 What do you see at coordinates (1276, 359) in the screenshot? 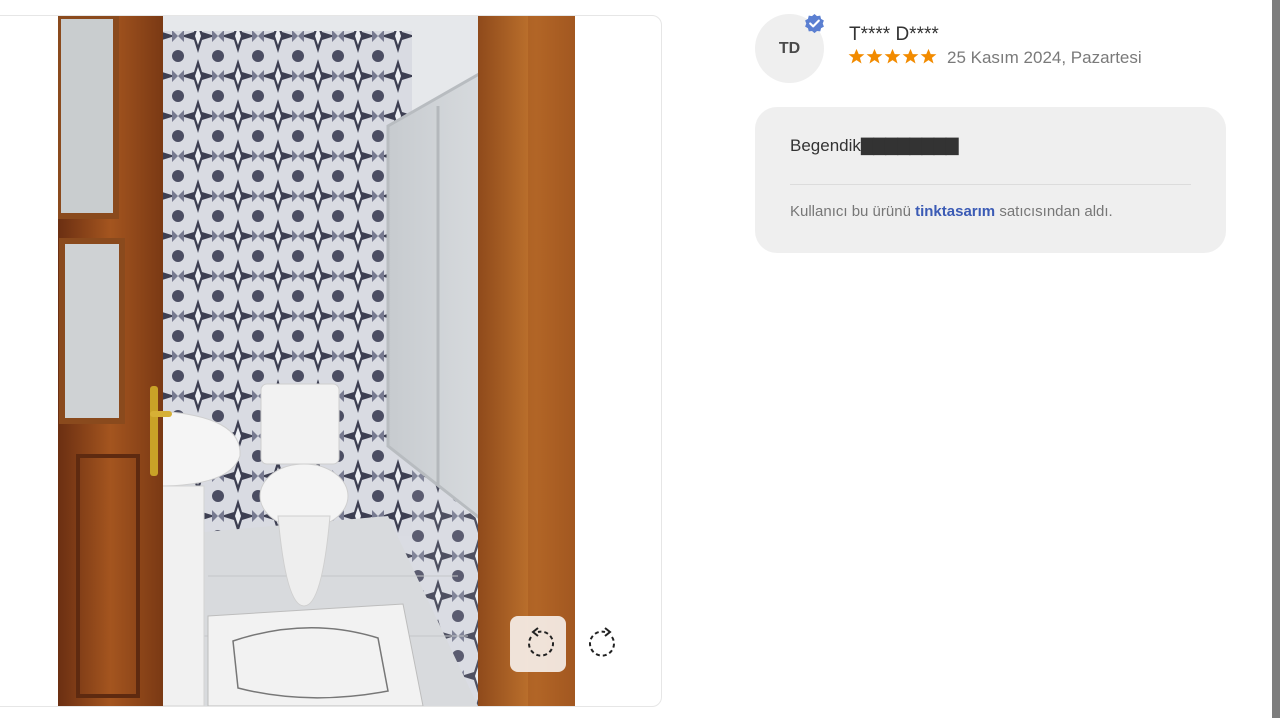
I see `window-edge` at bounding box center [1276, 359].